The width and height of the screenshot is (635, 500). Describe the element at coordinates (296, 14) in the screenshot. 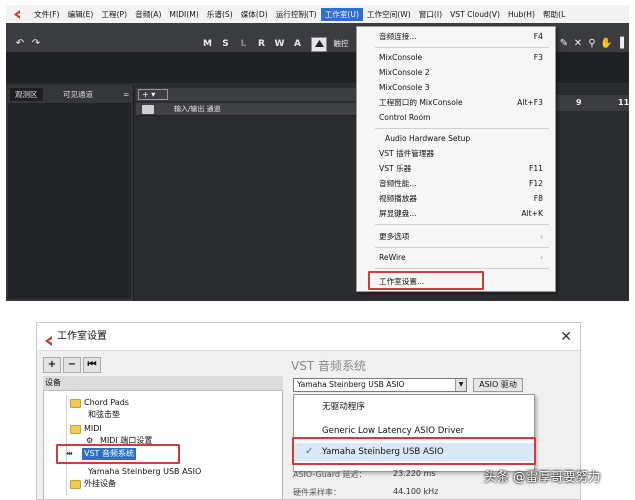

I see `menu-transport: 运行控制(T)` at that location.